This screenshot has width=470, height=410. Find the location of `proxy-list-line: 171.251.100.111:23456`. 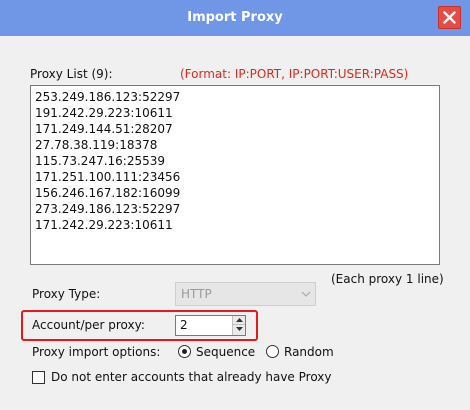

proxy-list-line: 171.251.100.111:23456 is located at coordinates (108, 177).